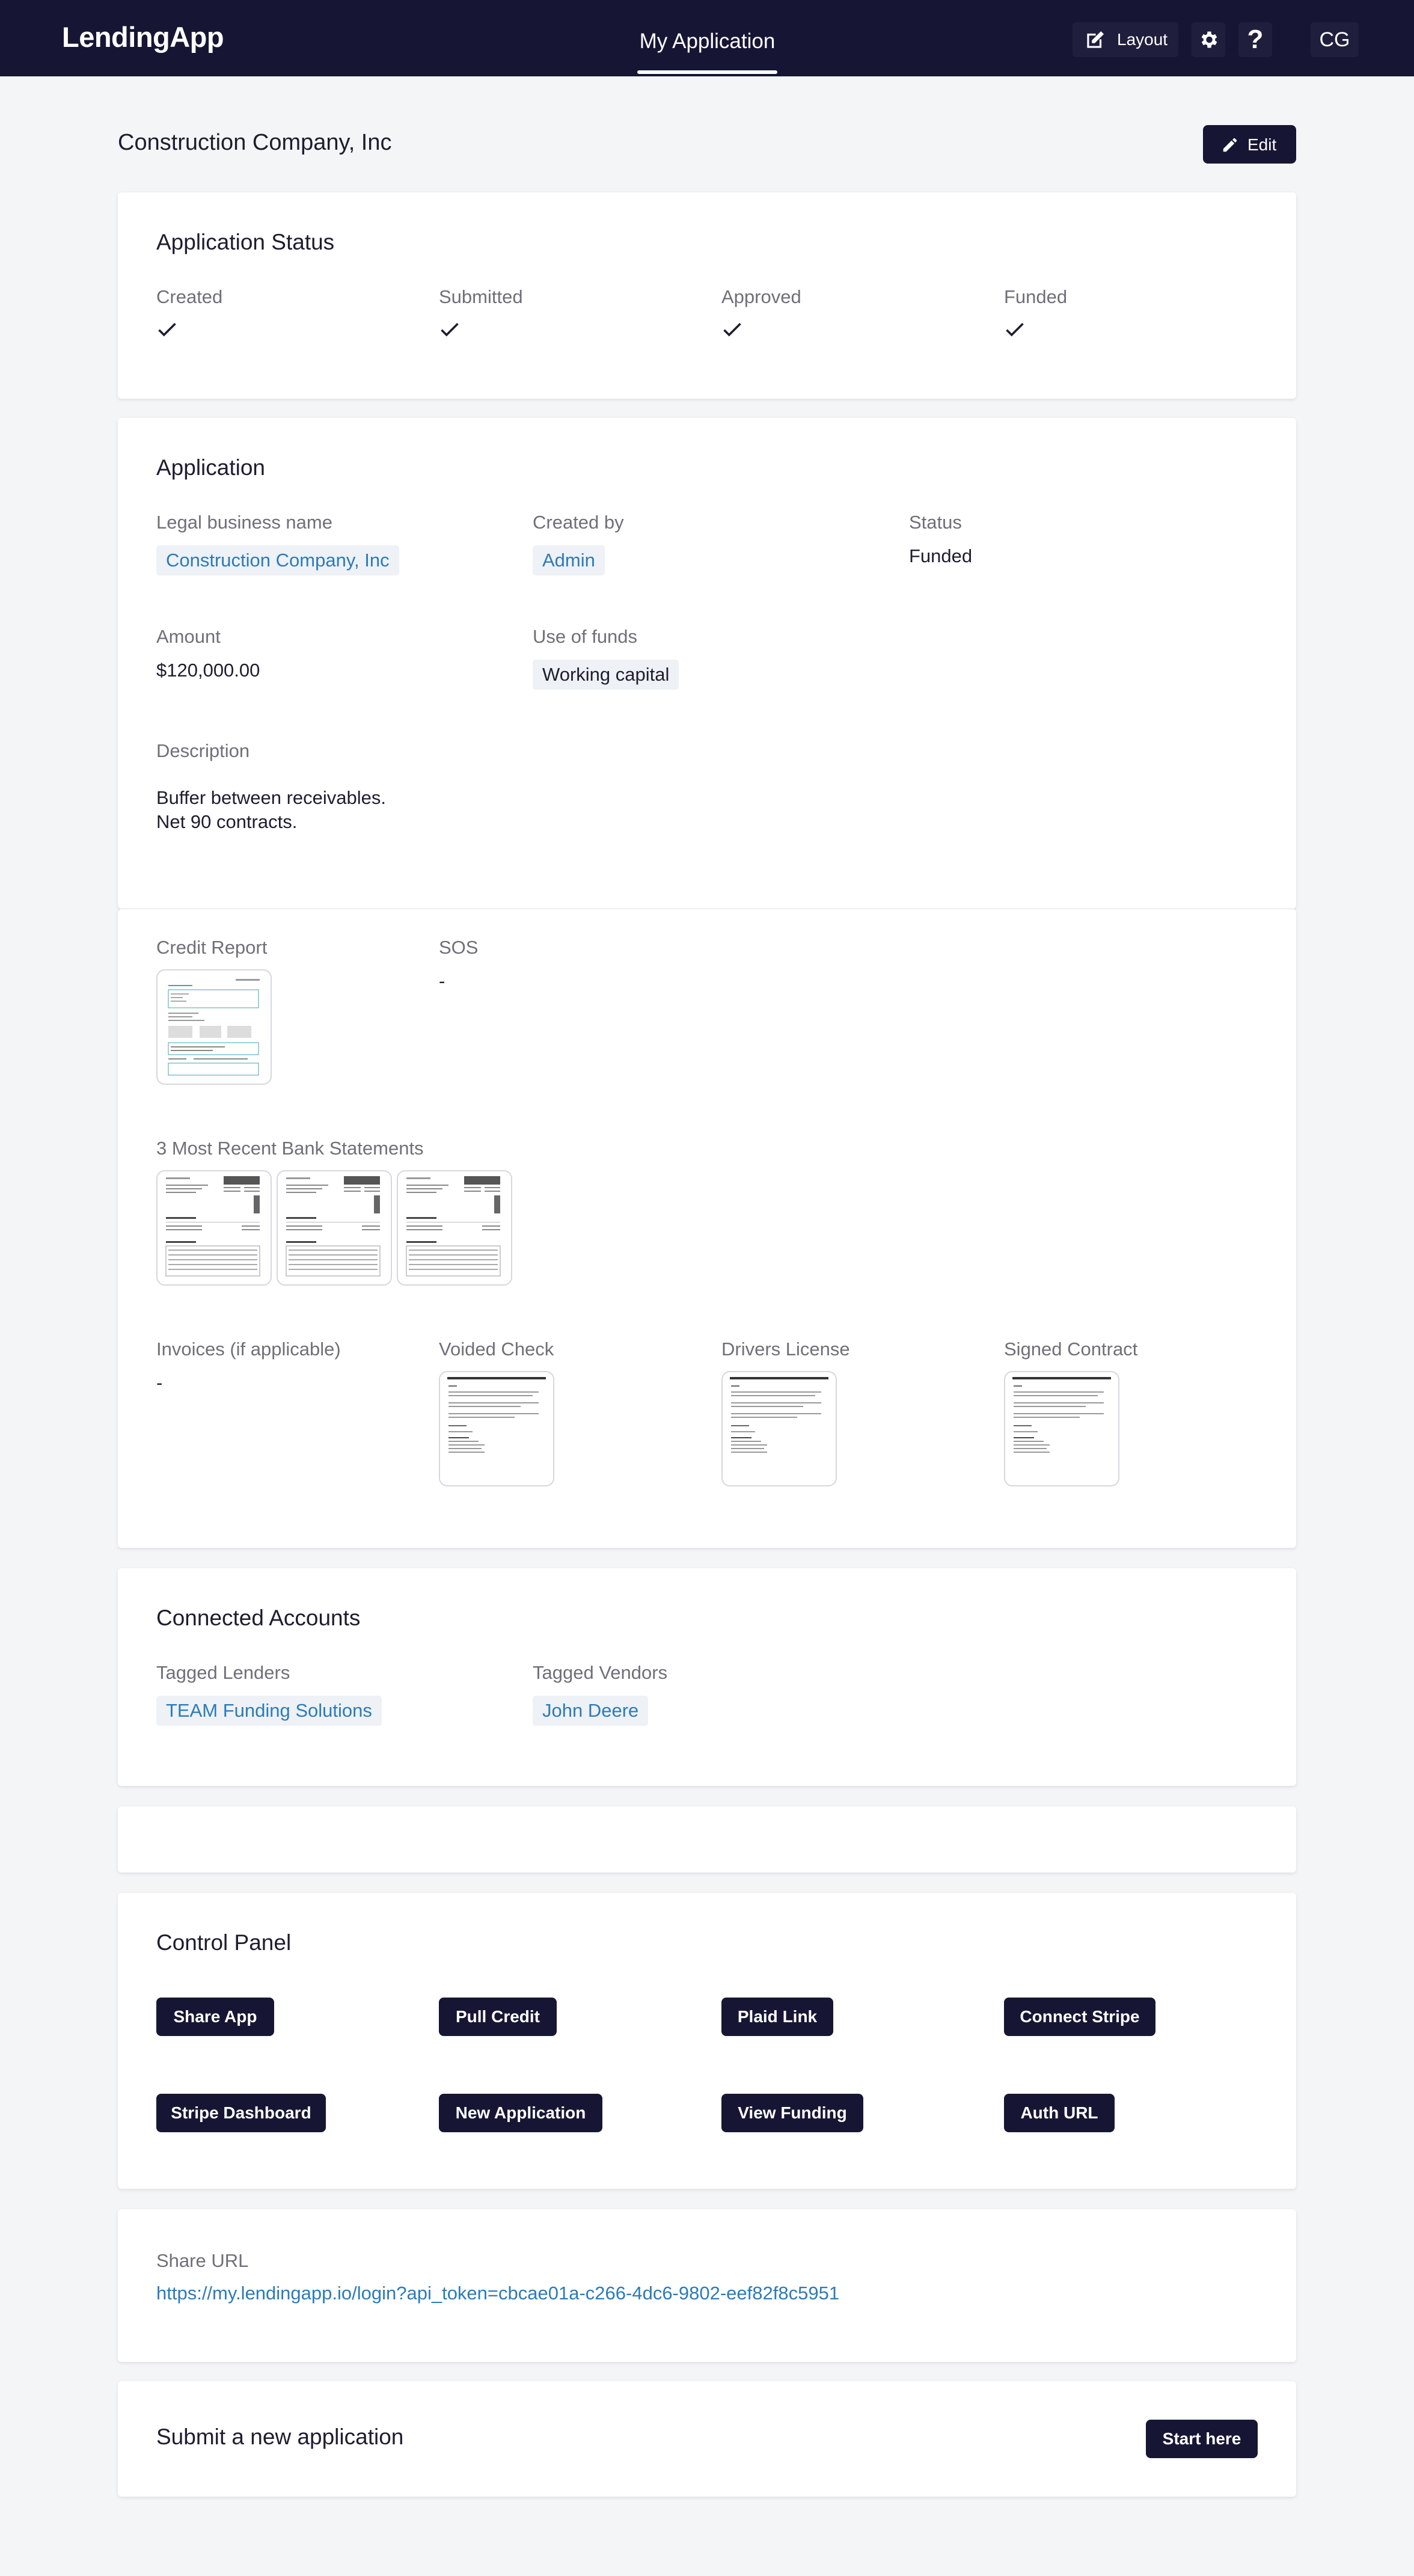 This screenshot has height=2576, width=1414. Describe the element at coordinates (1059, 2113) in the screenshot. I see `auth-url-button: Auth URL` at that location.